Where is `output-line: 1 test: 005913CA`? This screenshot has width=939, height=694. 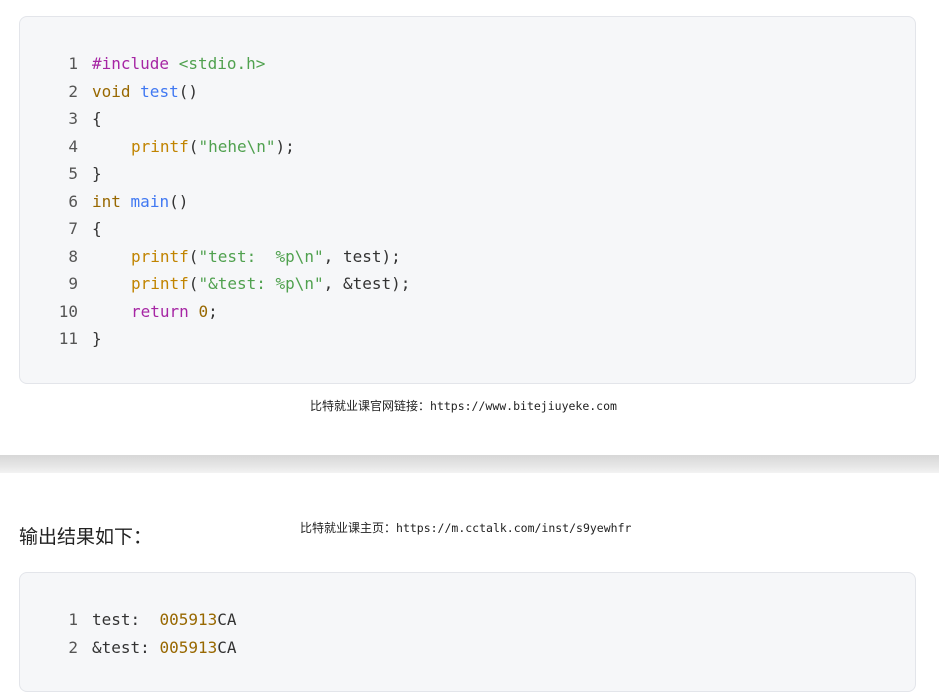 output-line: 1 test: 005913CA is located at coordinates (128, 620).